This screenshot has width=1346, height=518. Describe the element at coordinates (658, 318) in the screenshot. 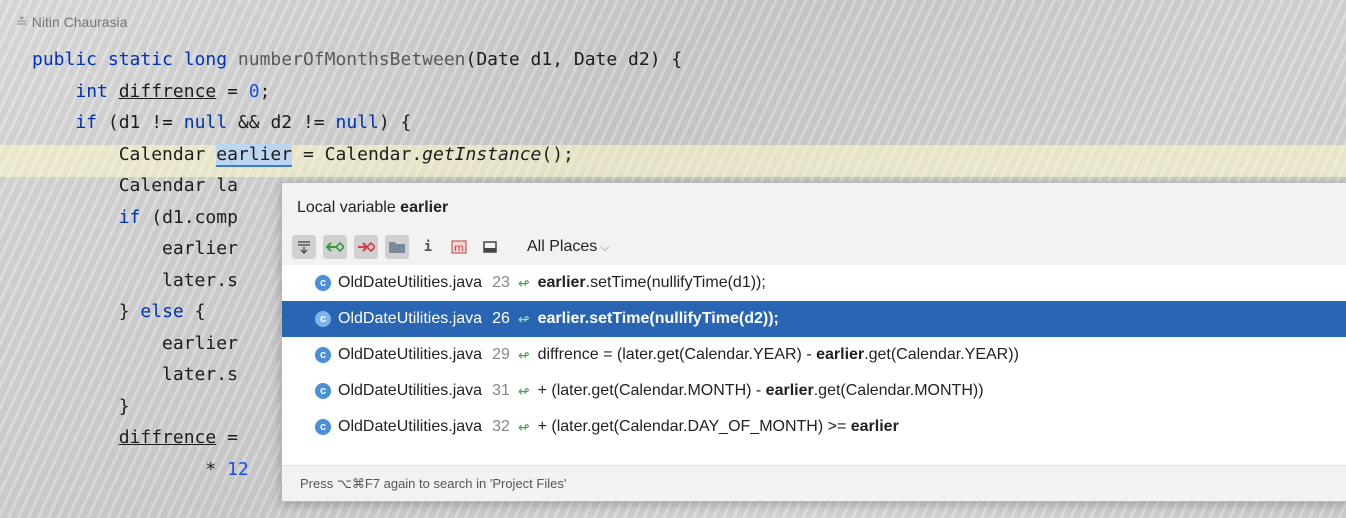

I see `usage-snippet: earlier.setTime(nullifyTime(d2));` at that location.